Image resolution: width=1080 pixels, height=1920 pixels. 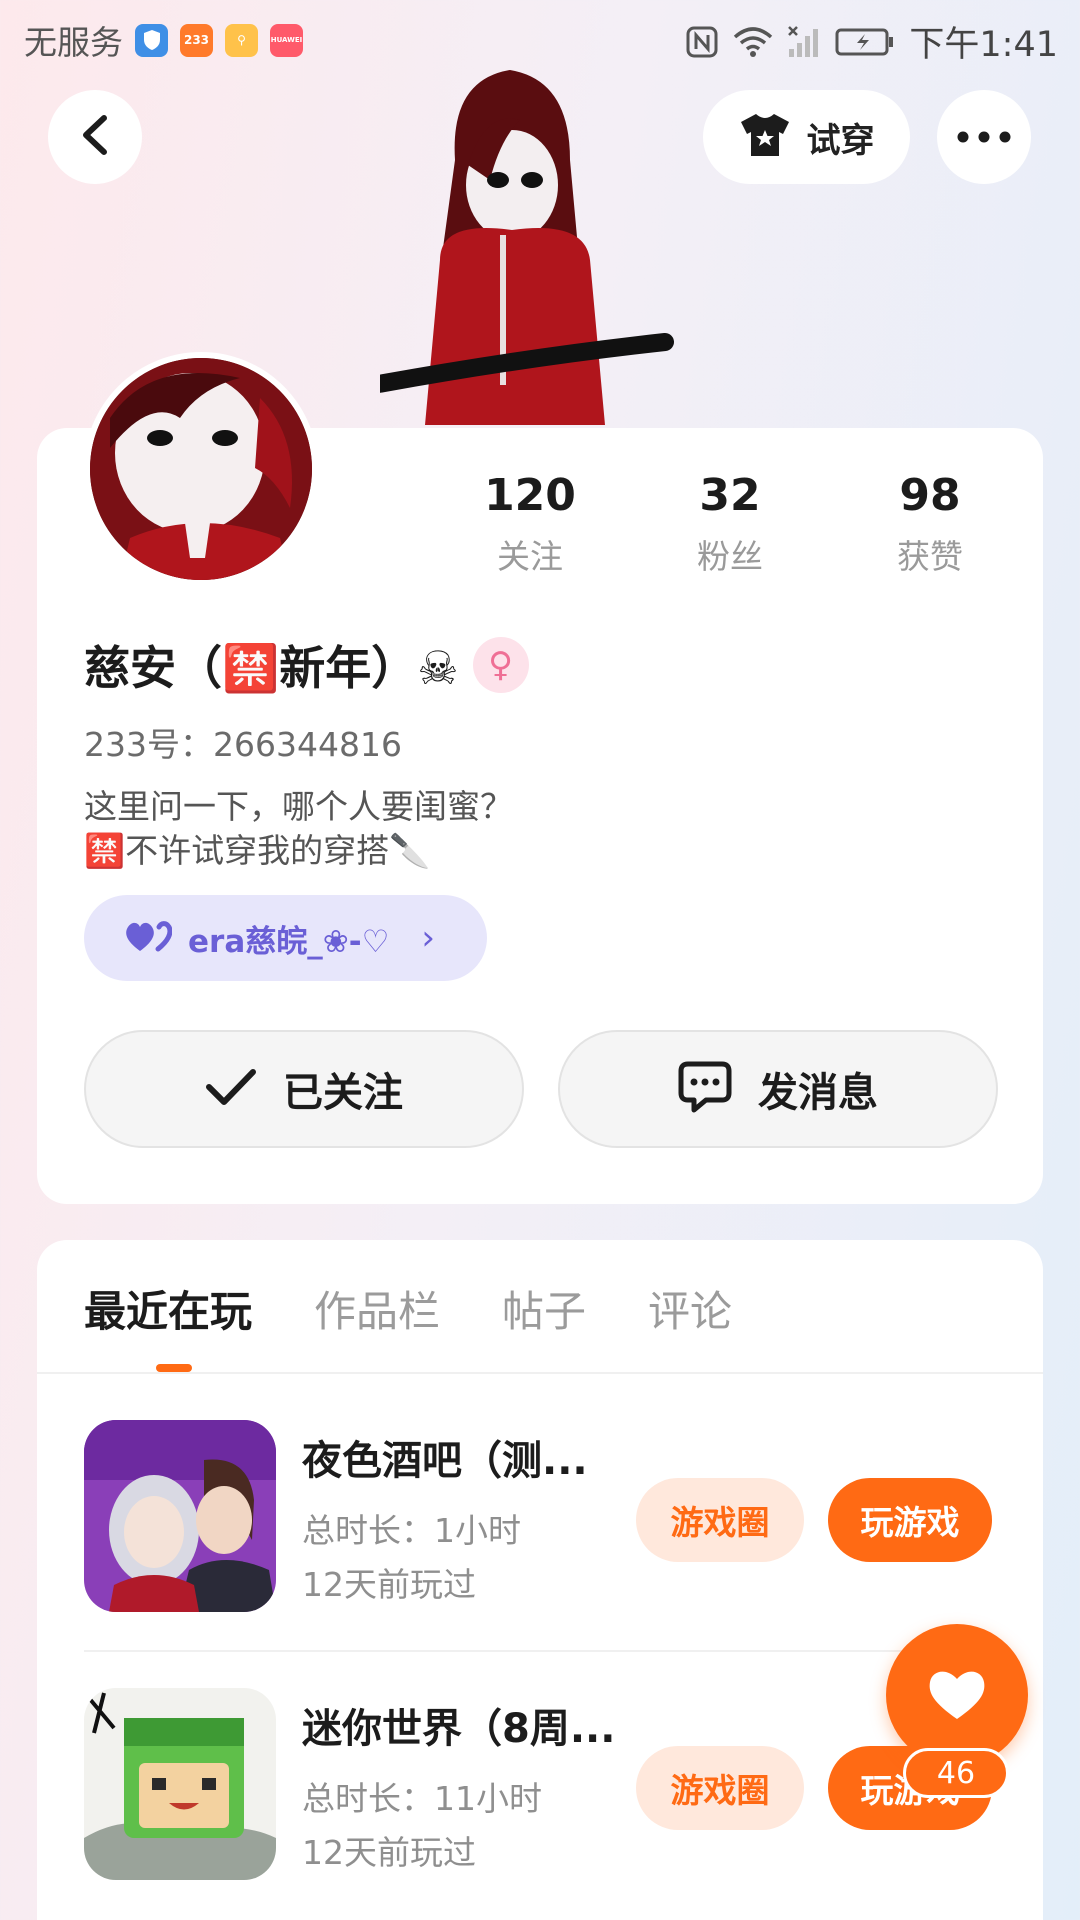 I want to click on mini-app-icon: ⚲, so click(x=241, y=40).